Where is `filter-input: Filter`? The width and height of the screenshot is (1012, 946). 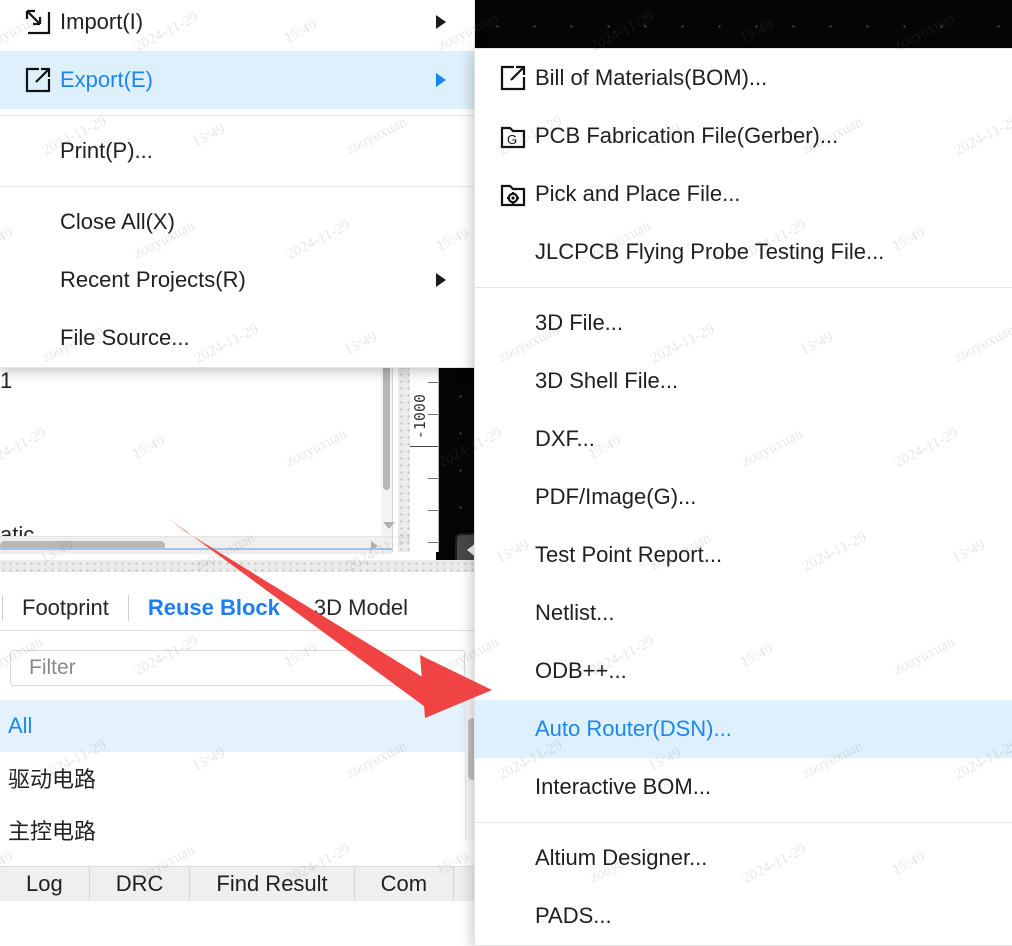
filter-input: Filter is located at coordinates (237, 668).